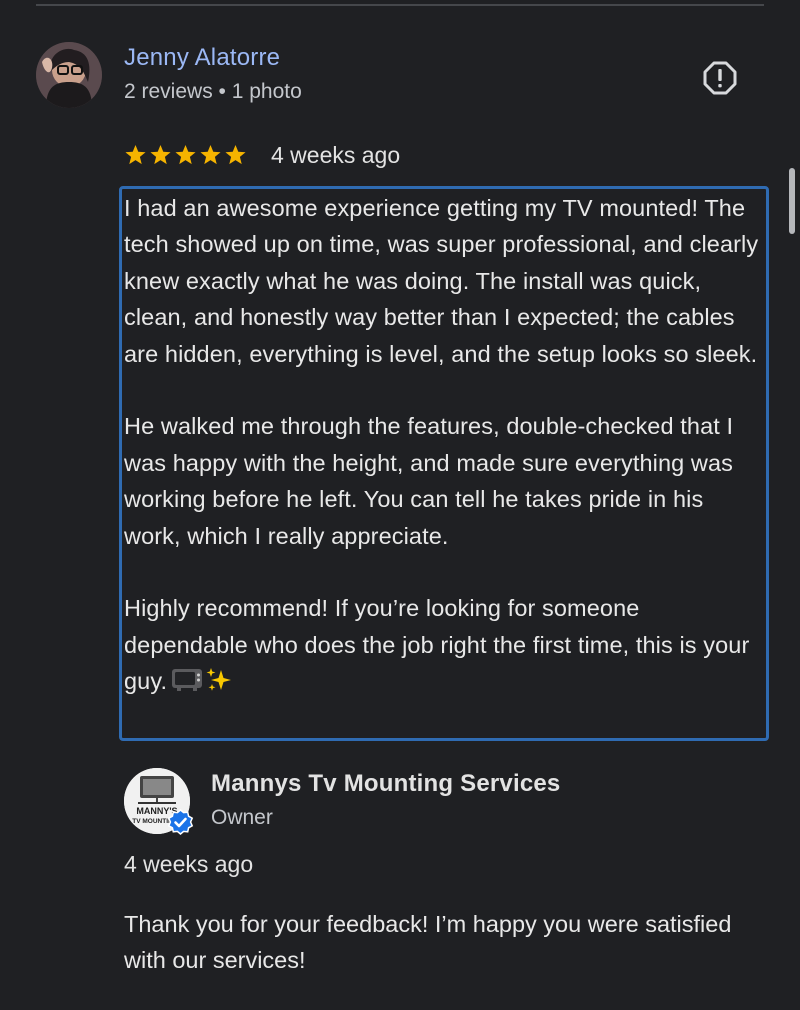  Describe the element at coordinates (400, 5) in the screenshot. I see `divider` at that location.